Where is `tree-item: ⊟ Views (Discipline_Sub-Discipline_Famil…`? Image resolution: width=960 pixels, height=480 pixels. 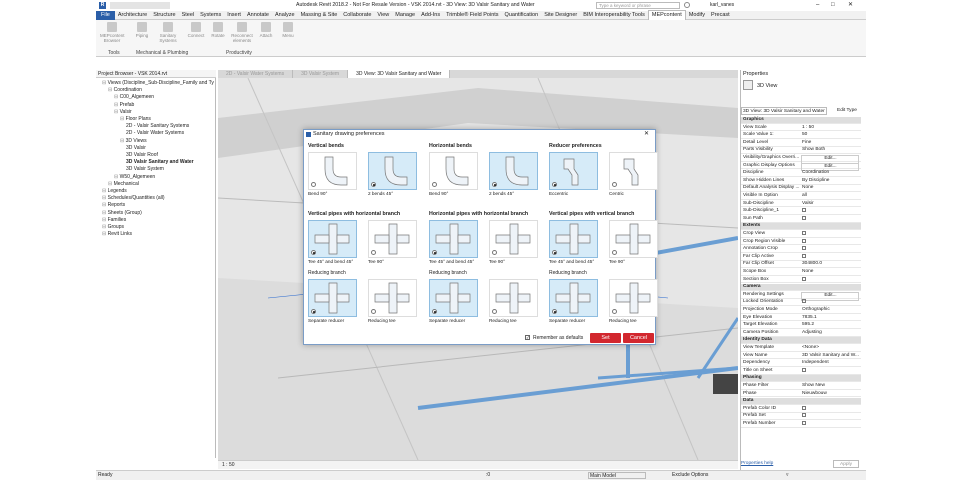 tree-item: ⊟ Views (Discipline_Sub-Discipline_Famil… is located at coordinates (158, 83).